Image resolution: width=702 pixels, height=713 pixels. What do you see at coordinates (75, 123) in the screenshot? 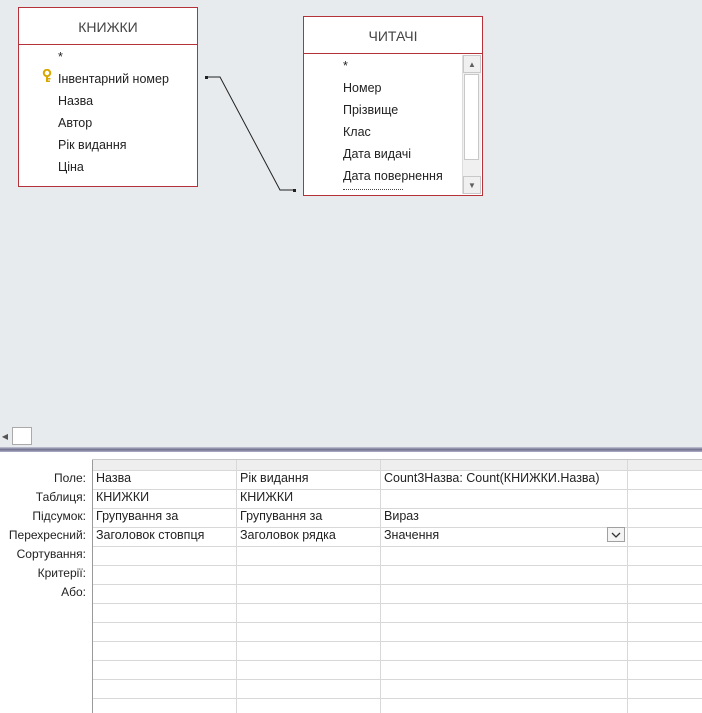
I see `field-author: Автор` at bounding box center [75, 123].